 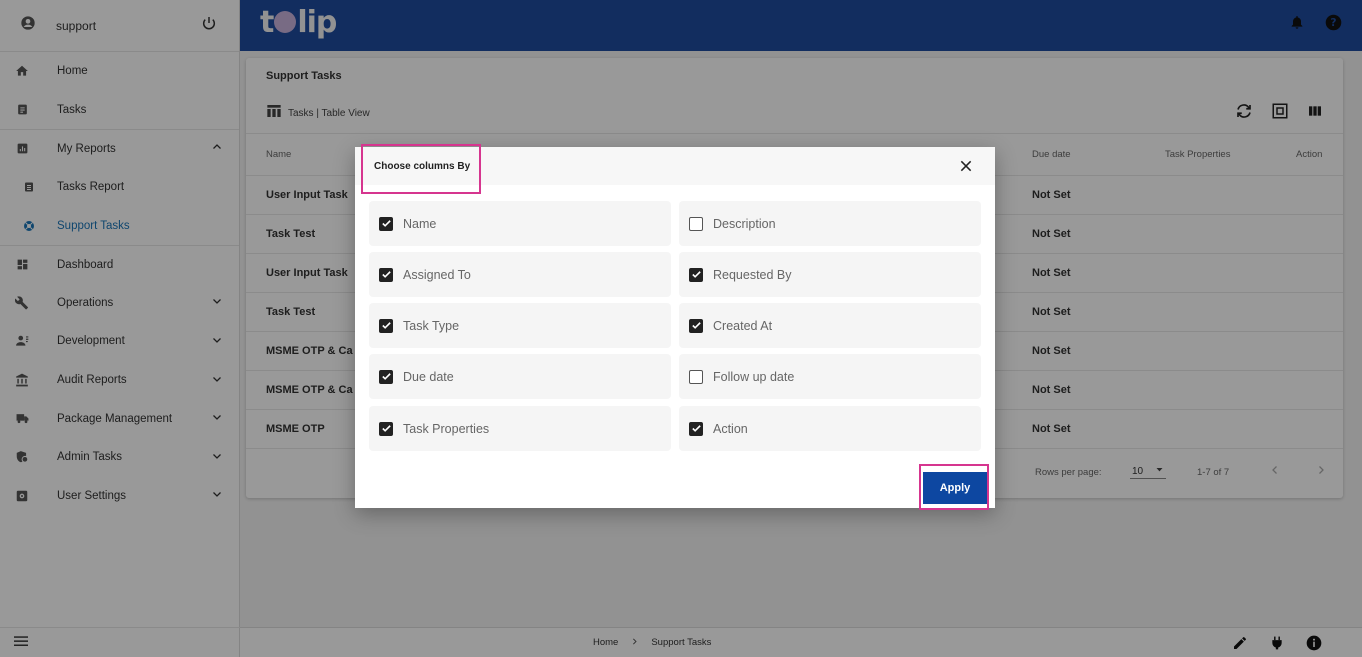 What do you see at coordinates (520, 274) in the screenshot?
I see `column-option-assigned-to: Assigned To` at bounding box center [520, 274].